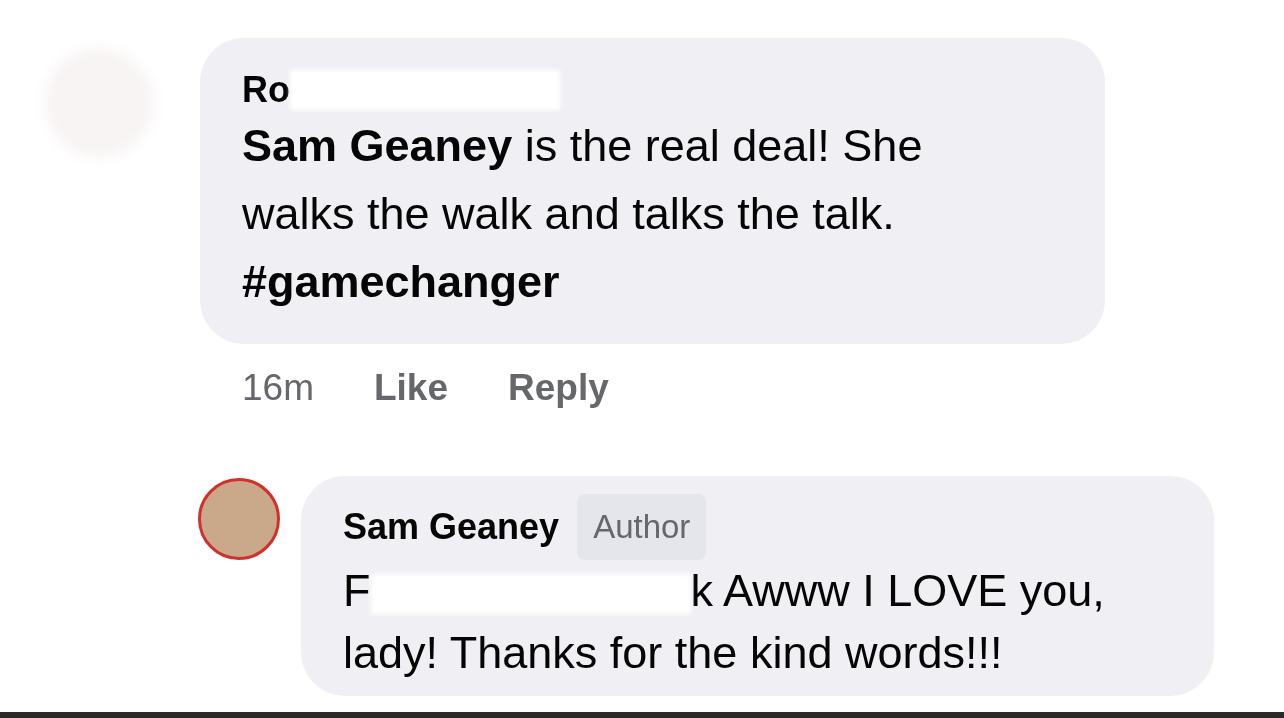  What do you see at coordinates (266, 90) in the screenshot?
I see `commenter-name: Ro` at bounding box center [266, 90].